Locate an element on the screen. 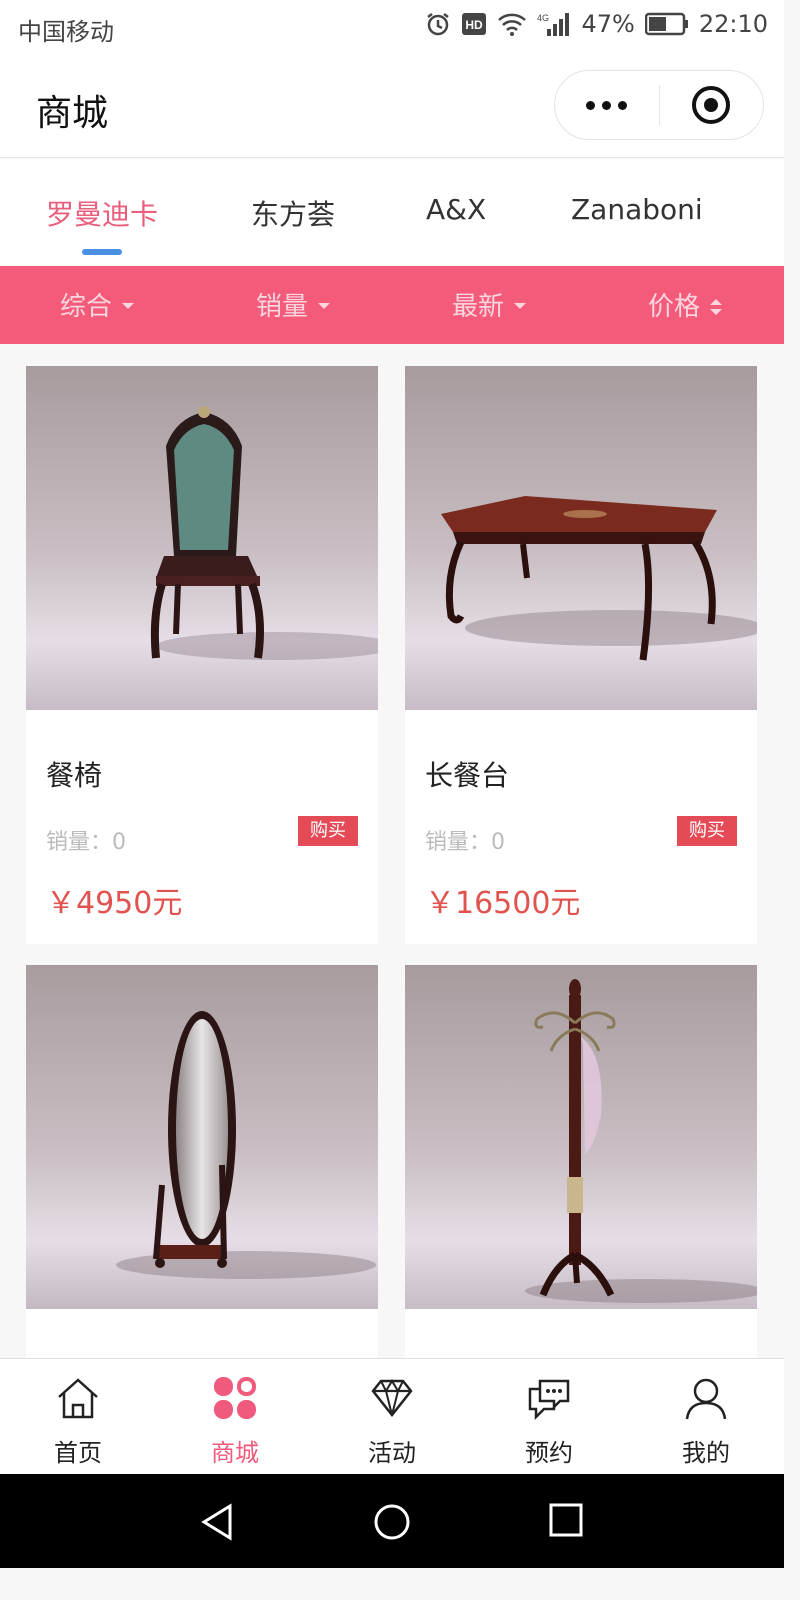 This screenshot has width=800, height=1600. back-icon is located at coordinates (218, 1524).